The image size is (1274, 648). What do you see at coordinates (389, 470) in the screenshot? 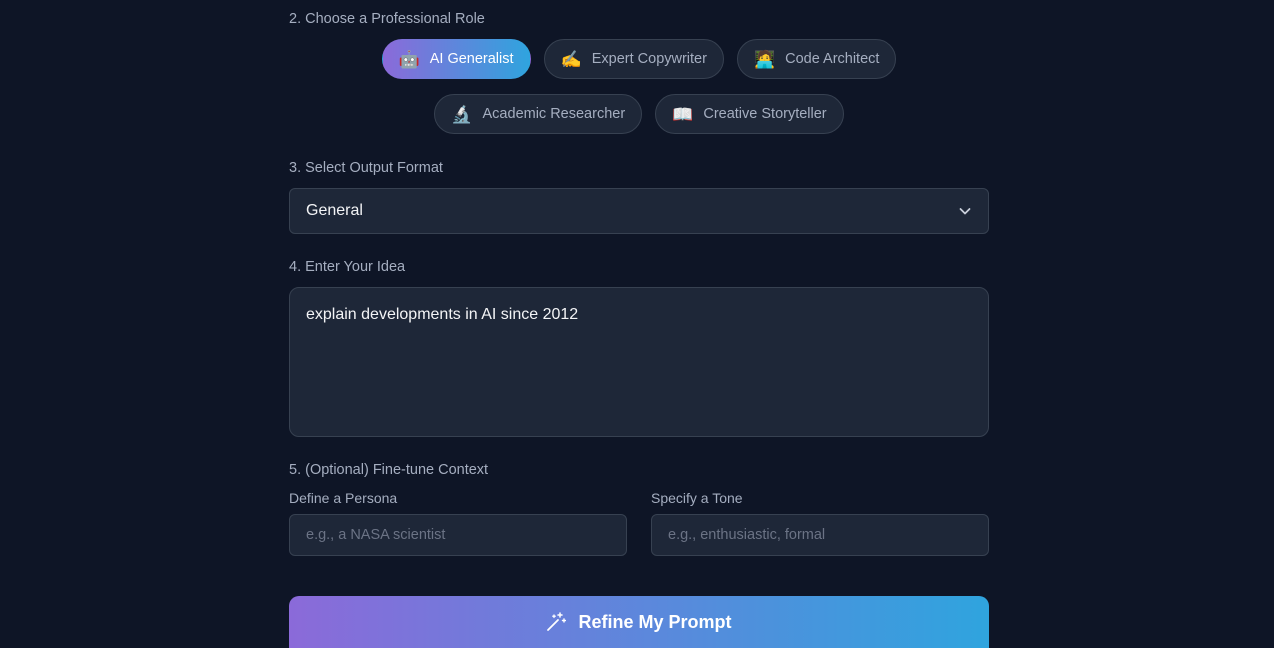
I see `context-section-label: 5. (Optional) Fine-tune Context` at bounding box center [389, 470].